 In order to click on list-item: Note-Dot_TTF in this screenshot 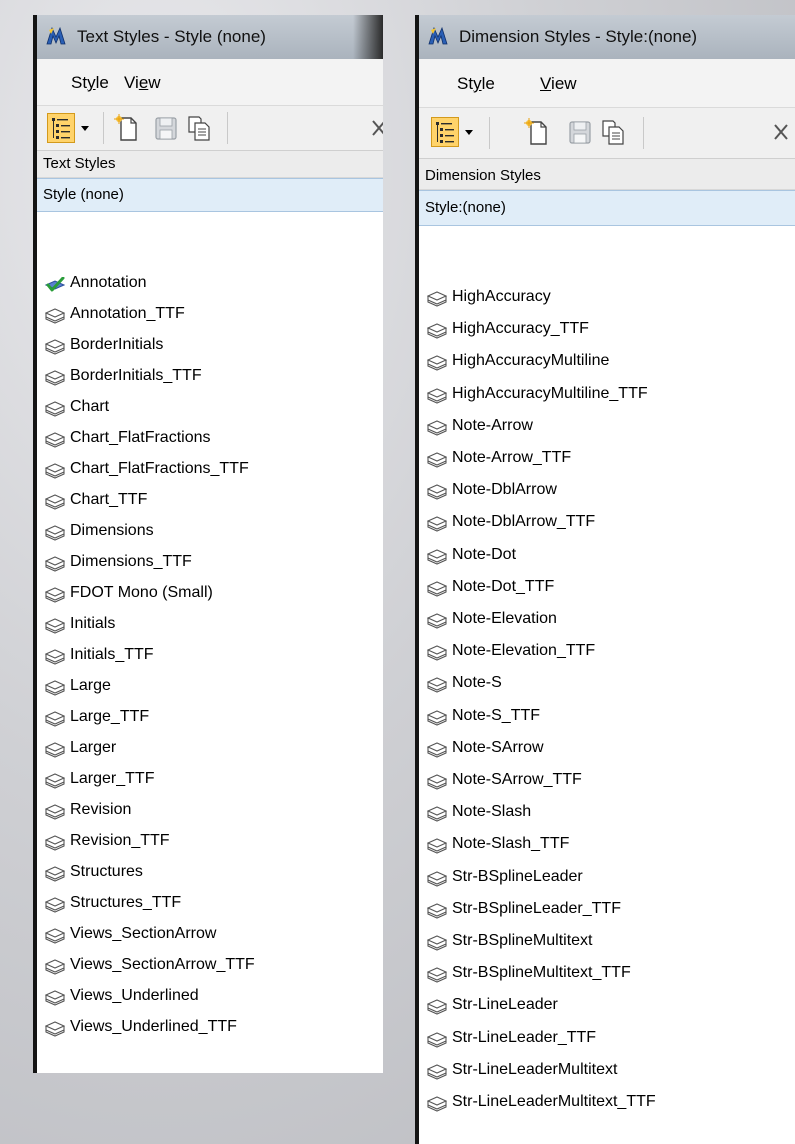, I will do `click(607, 587)`.